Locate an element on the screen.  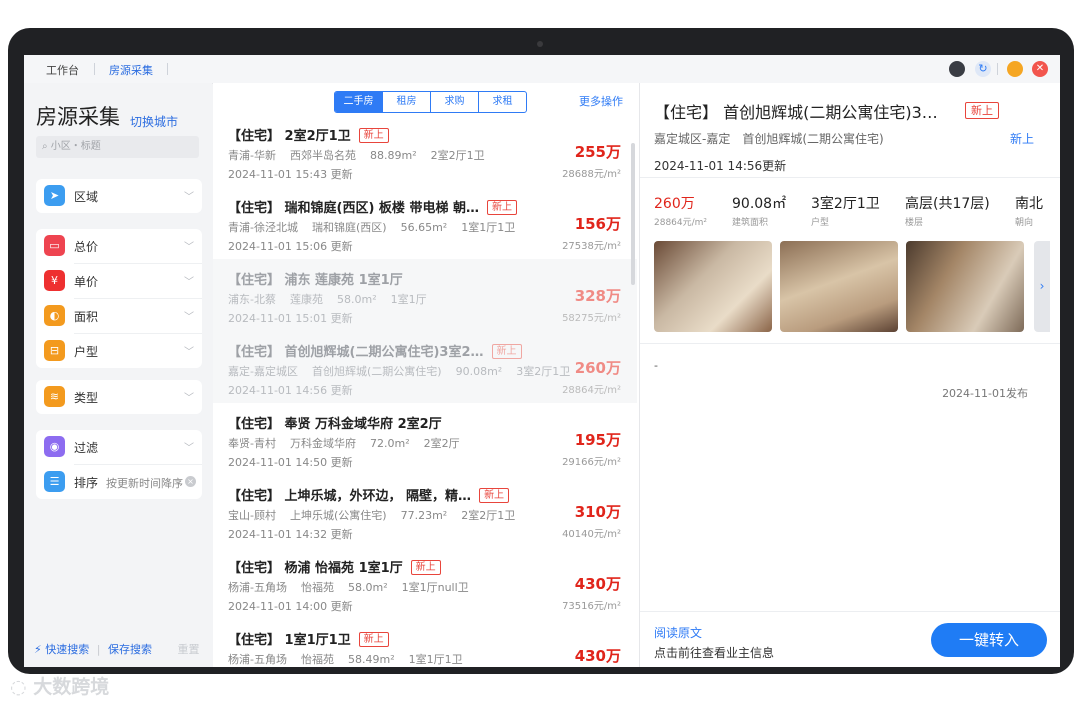
publish-date: 2024-11-01发布 is located at coordinates (985, 393).